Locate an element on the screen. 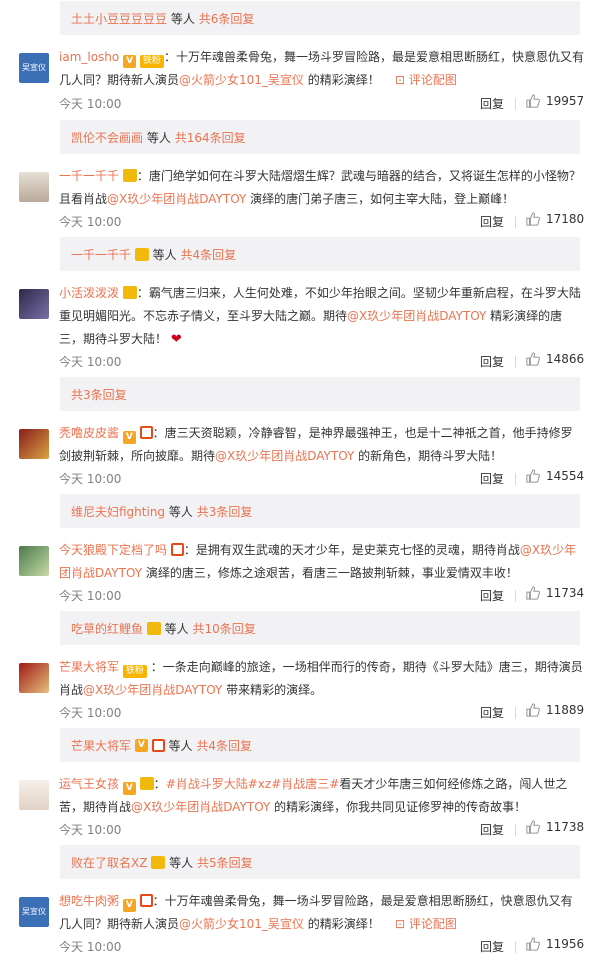 This screenshot has width=602, height=957. reply-summary-bar: 吃草的红鲤鱼 等人 共10条回复 is located at coordinates (320, 628).